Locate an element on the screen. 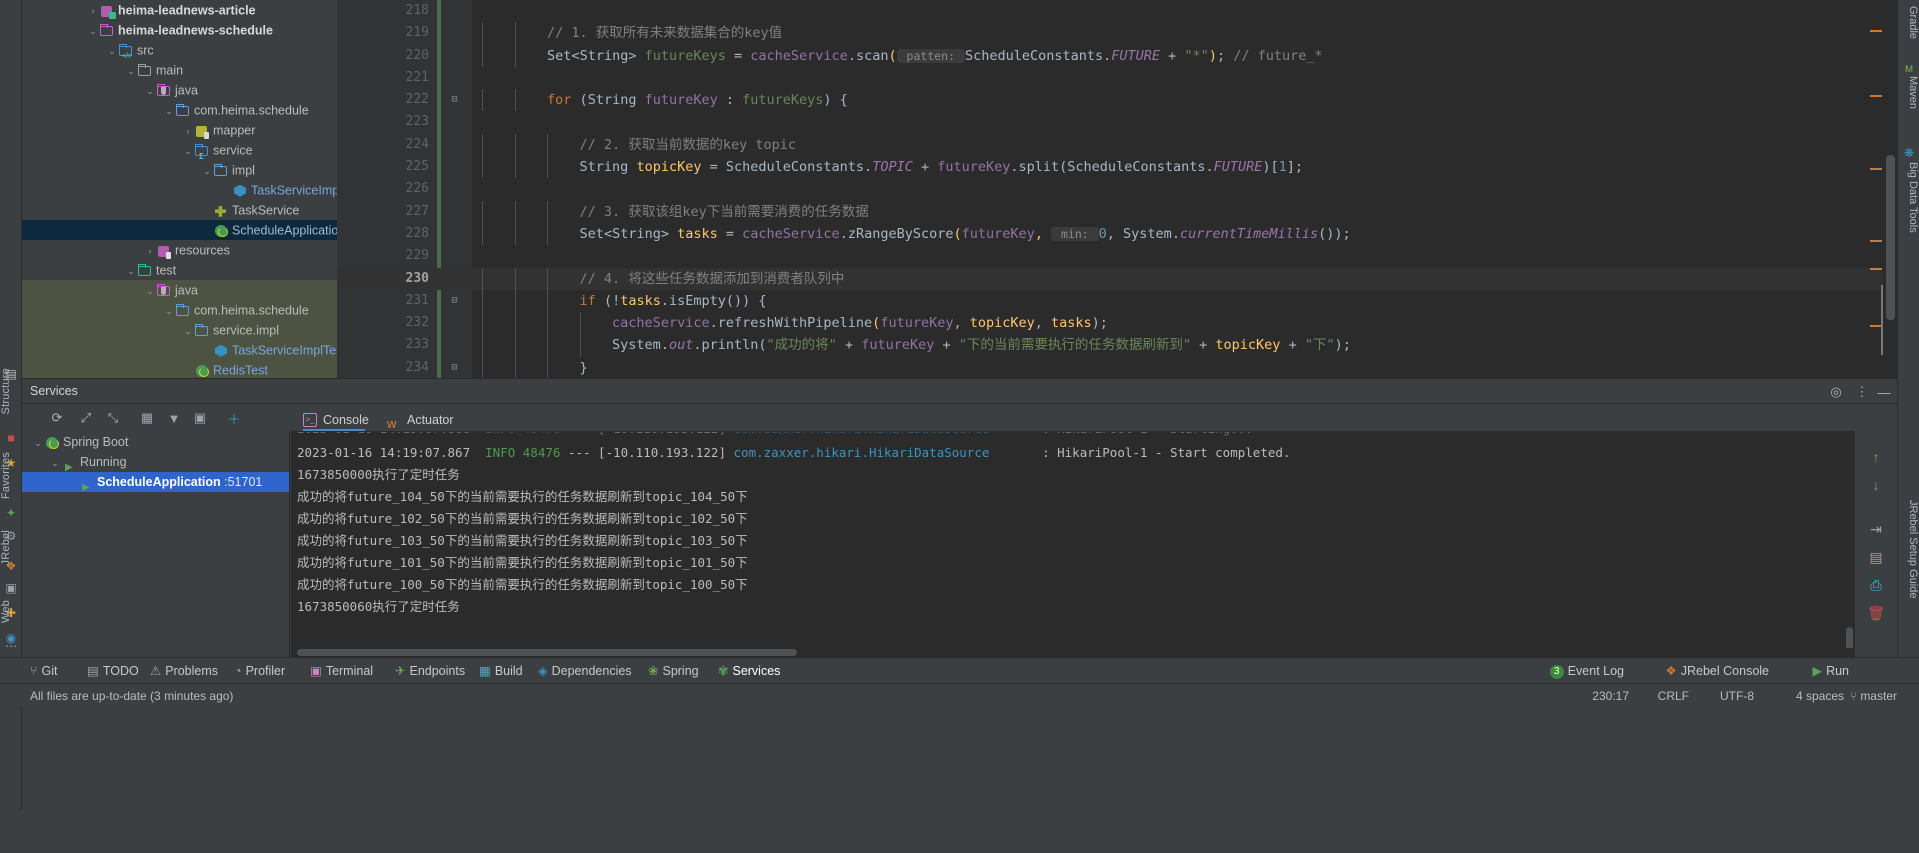 This screenshot has height=853, width=1919. code-line-230: 230 // 4. 将这些任务数据添加到消费者队列中 is located at coordinates (1117, 278).